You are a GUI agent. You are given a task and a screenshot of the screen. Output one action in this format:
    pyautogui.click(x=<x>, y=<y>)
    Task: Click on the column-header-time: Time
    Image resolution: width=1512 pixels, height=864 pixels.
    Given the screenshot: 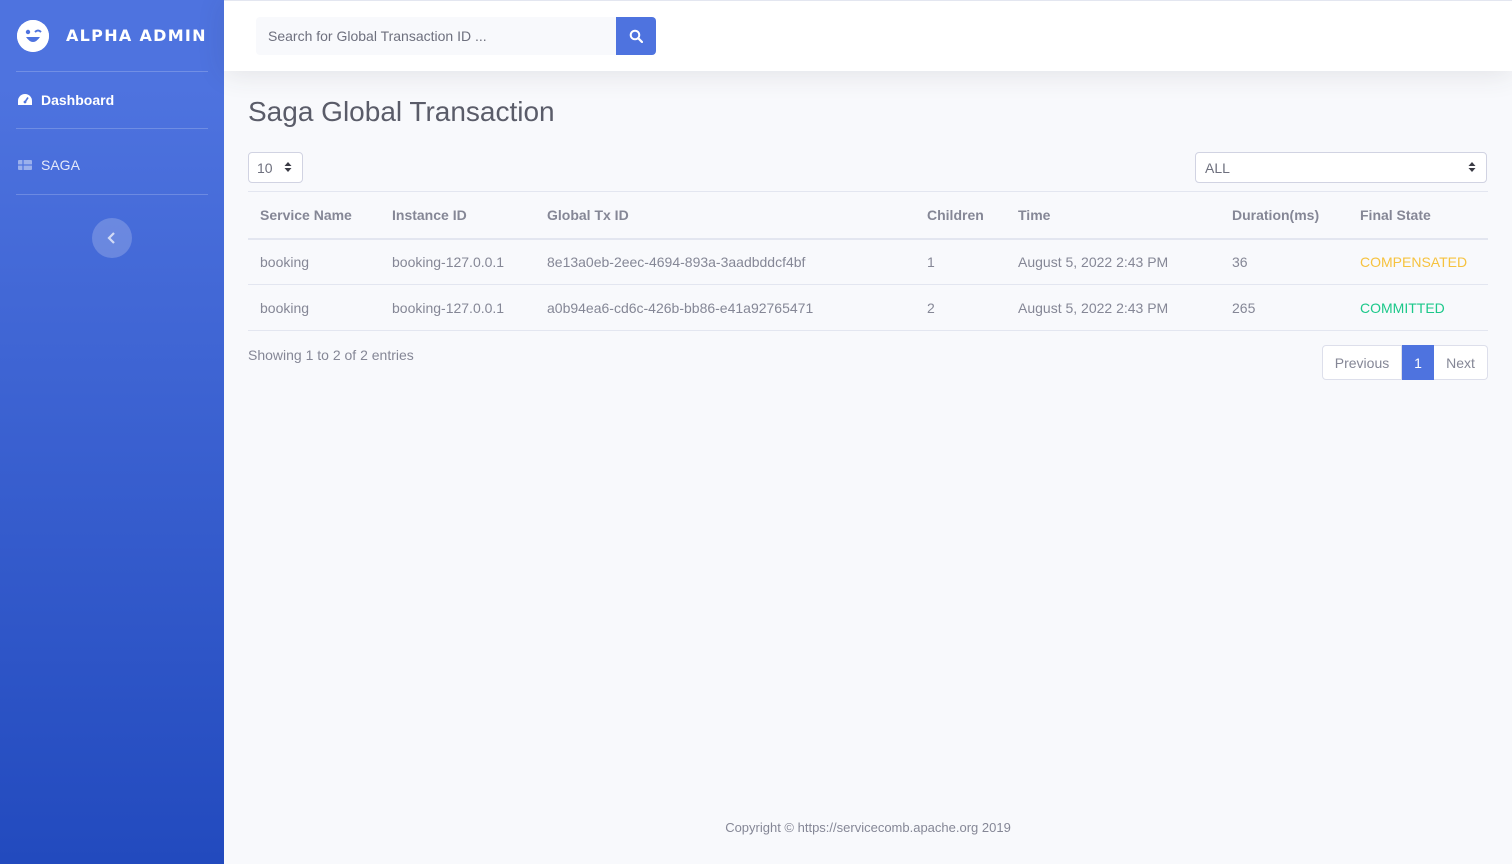 What is the action you would take?
    pyautogui.click(x=1113, y=215)
    